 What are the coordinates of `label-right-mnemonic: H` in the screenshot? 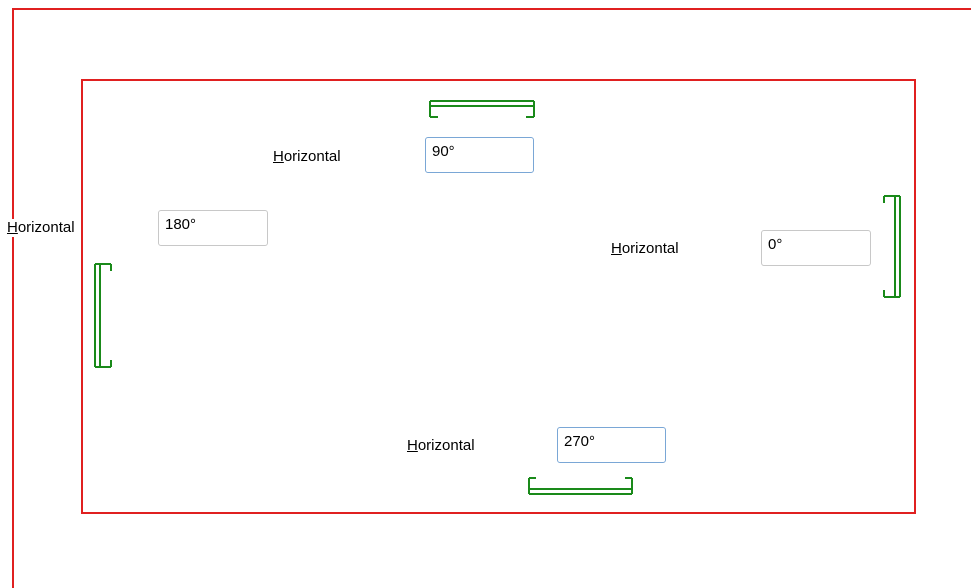 It's located at (616, 248).